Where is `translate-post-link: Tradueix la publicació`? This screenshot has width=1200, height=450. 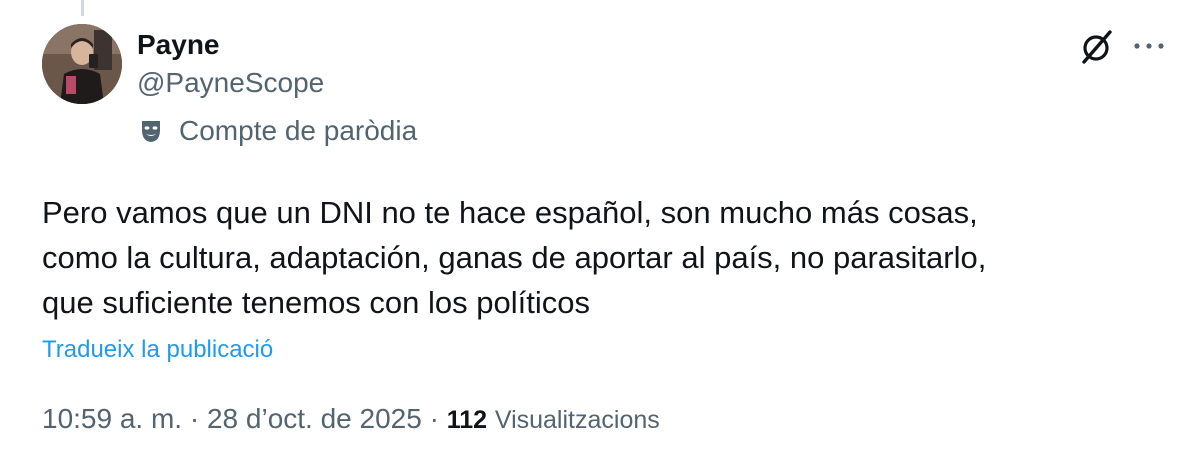 translate-post-link: Tradueix la publicació is located at coordinates (157, 350).